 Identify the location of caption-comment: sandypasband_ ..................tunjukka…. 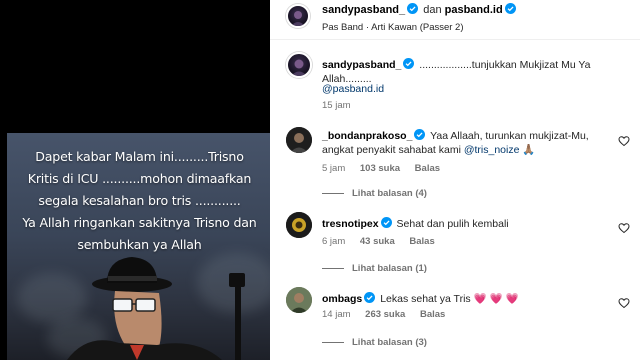
(455, 83).